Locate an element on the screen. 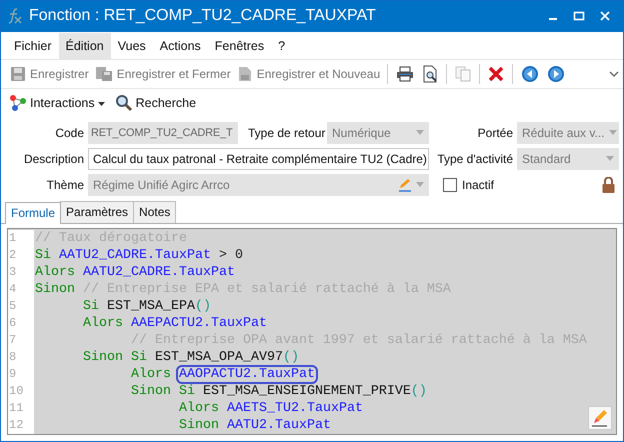  field-label: Thème is located at coordinates (65, 185).